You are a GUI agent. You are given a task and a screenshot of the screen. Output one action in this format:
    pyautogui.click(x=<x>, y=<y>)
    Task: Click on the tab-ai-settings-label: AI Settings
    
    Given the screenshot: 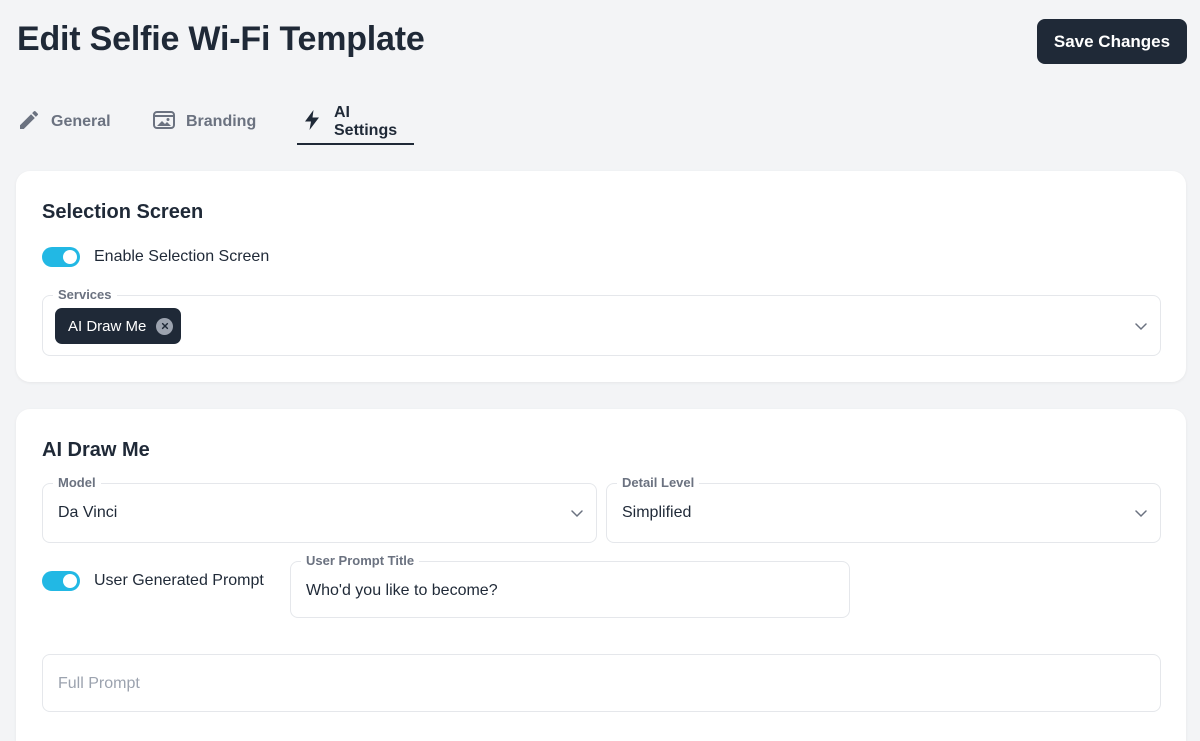 What is the action you would take?
    pyautogui.click(x=366, y=121)
    